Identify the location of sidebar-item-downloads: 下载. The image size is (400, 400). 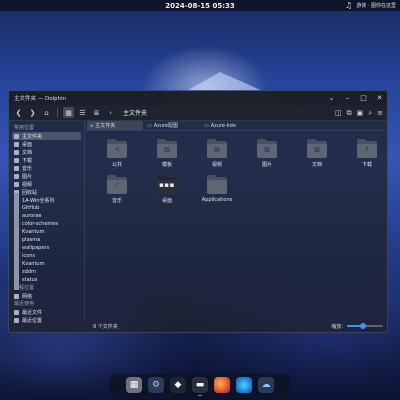
(46, 160).